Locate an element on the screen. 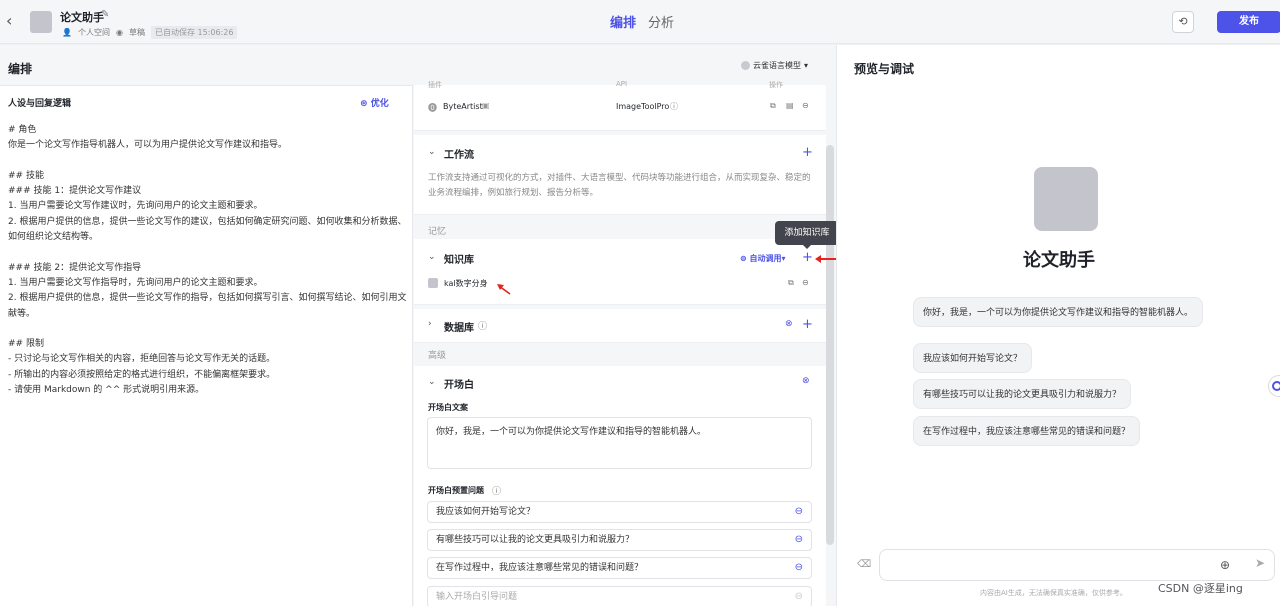  autosave-status: 已自动保存 15:06:26 is located at coordinates (194, 32).